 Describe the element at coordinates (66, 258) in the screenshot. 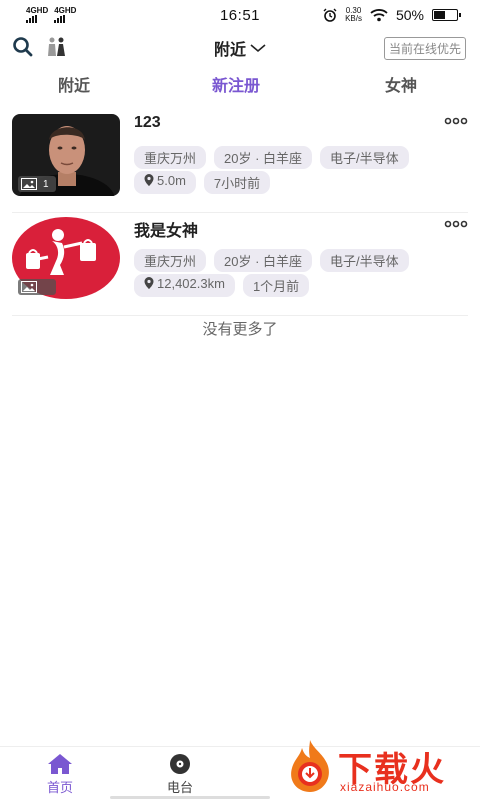

I see `avatar` at that location.